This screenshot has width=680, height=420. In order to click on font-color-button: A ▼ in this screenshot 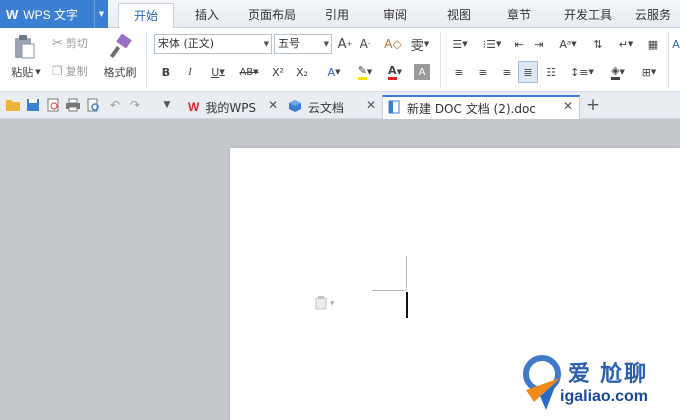, I will do `click(395, 72)`.